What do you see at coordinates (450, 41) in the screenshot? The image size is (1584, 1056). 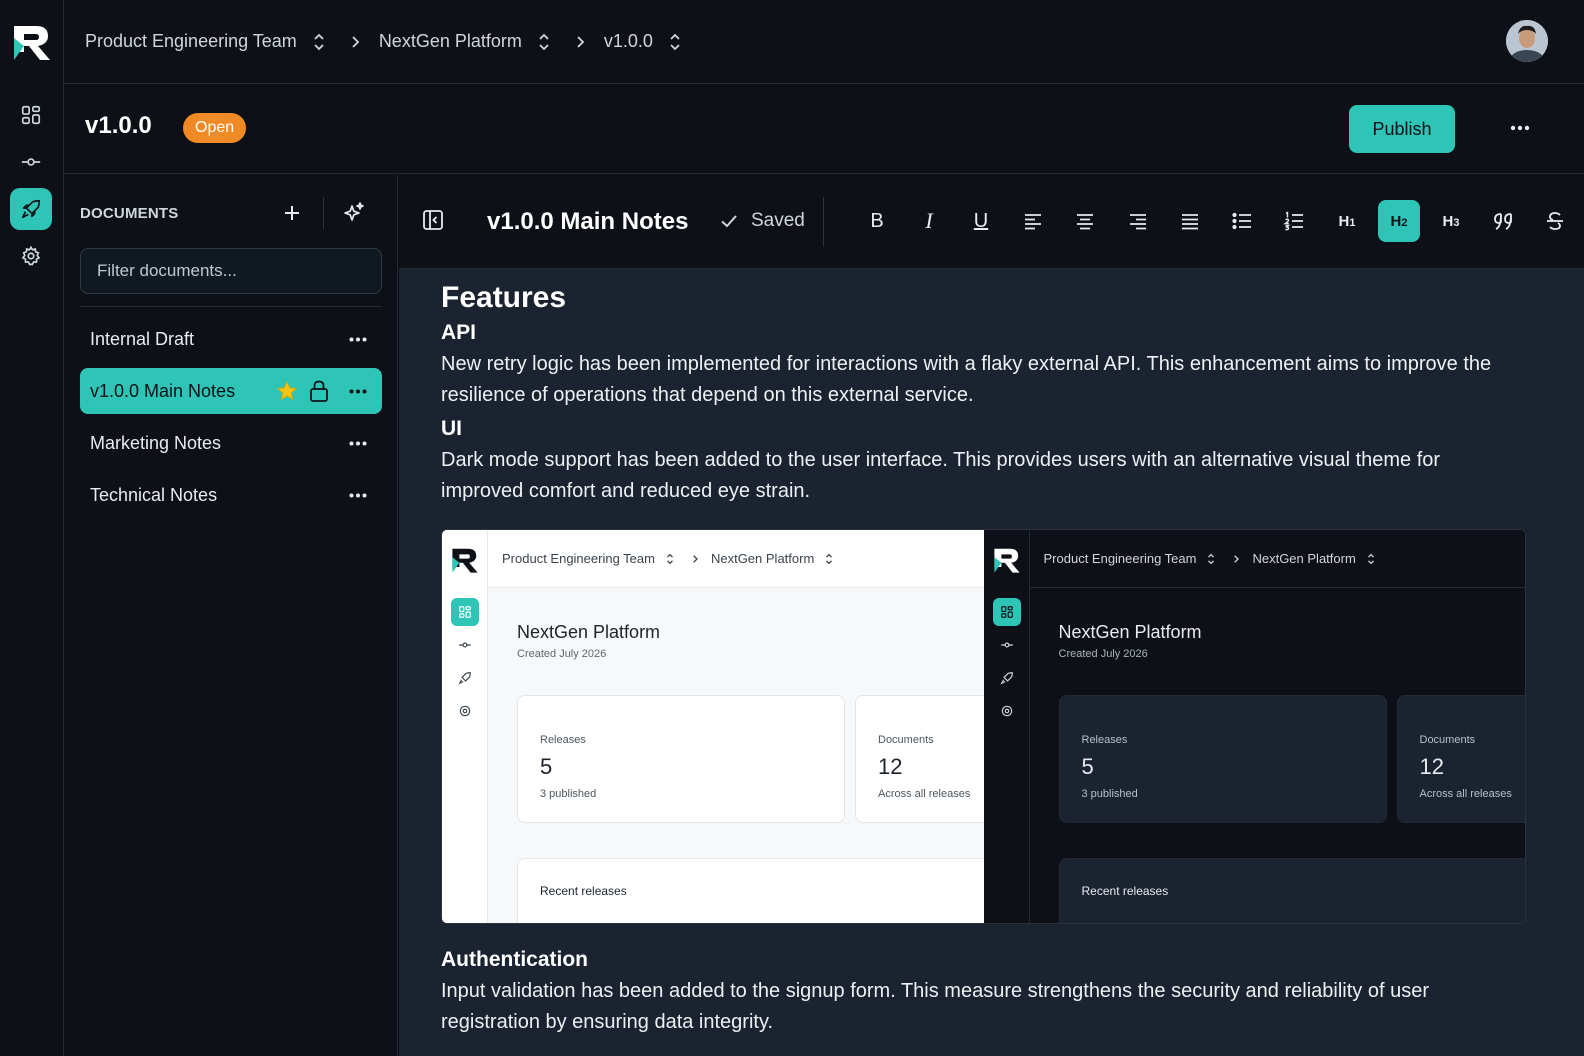 I see `breadcrumb-project-label: NextGen Platform` at bounding box center [450, 41].